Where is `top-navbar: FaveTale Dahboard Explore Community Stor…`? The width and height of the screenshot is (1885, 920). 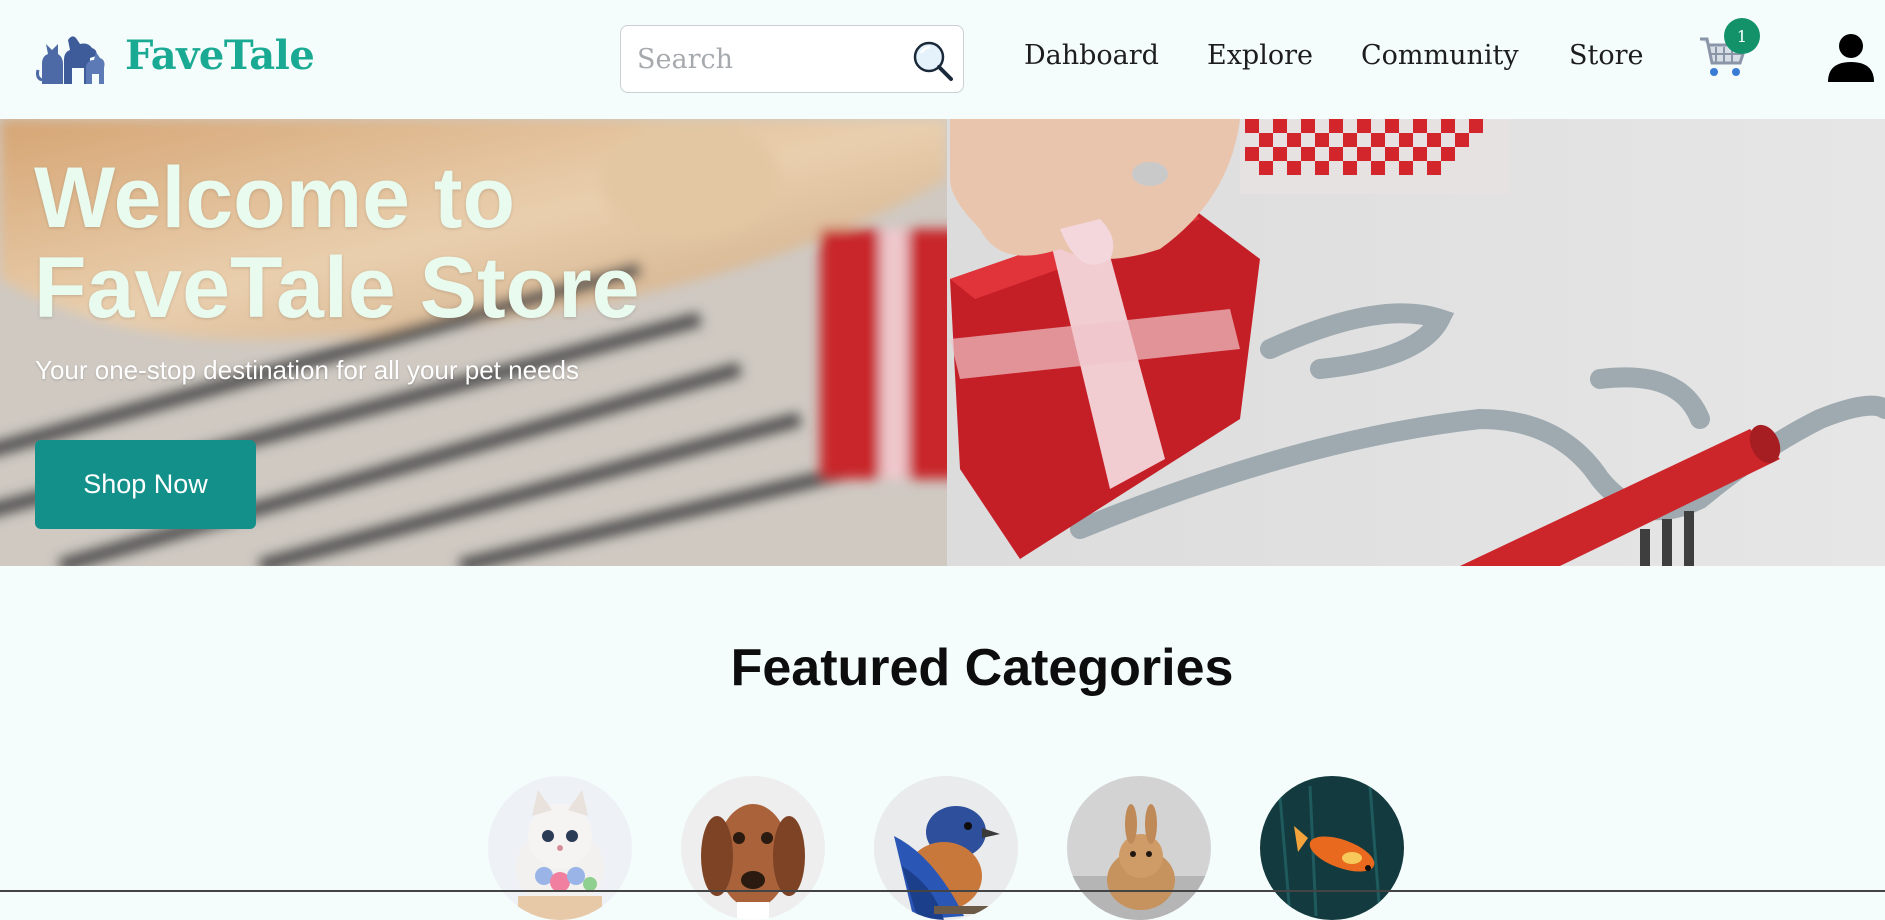 top-navbar: FaveTale Dahboard Explore Community Stor… is located at coordinates (942, 59).